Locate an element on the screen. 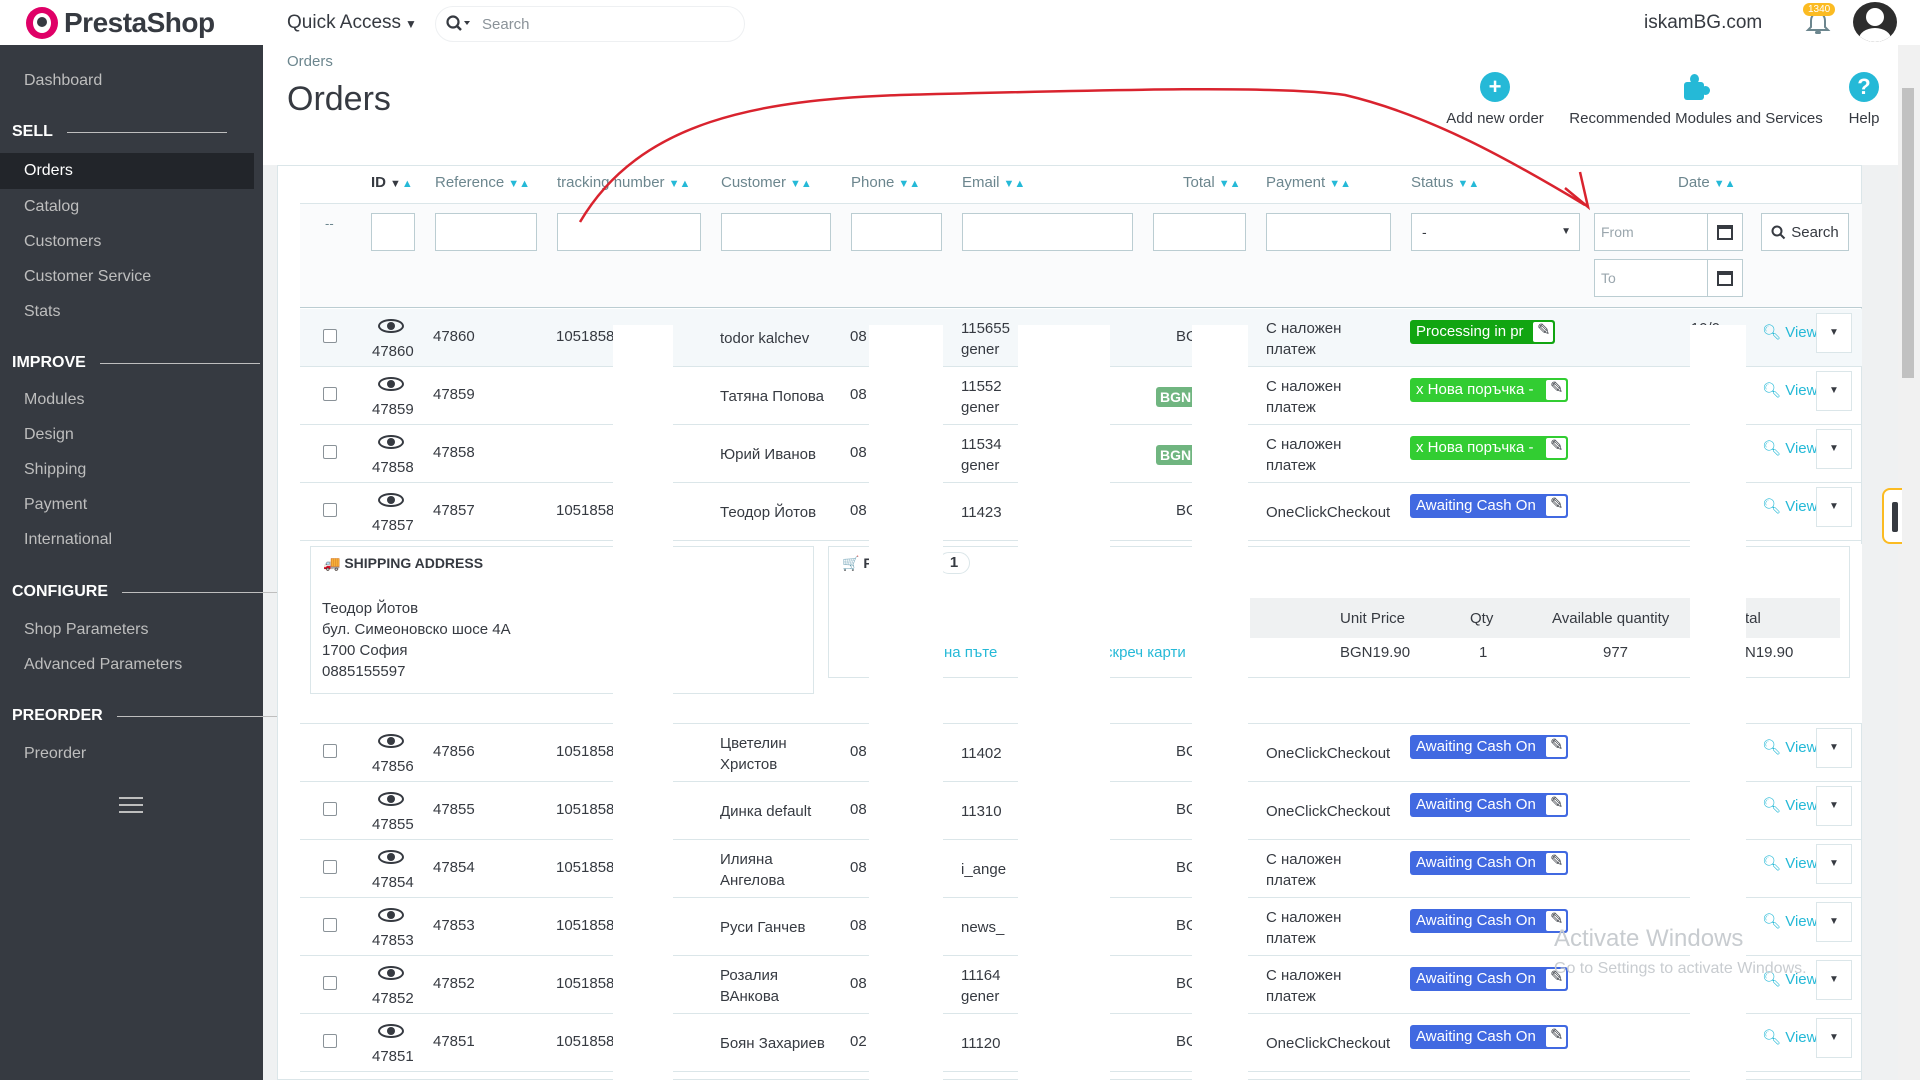 This screenshot has width=1920, height=1080. sidebar-item-advanced-parameters: Advanced Parameters is located at coordinates (103, 665).